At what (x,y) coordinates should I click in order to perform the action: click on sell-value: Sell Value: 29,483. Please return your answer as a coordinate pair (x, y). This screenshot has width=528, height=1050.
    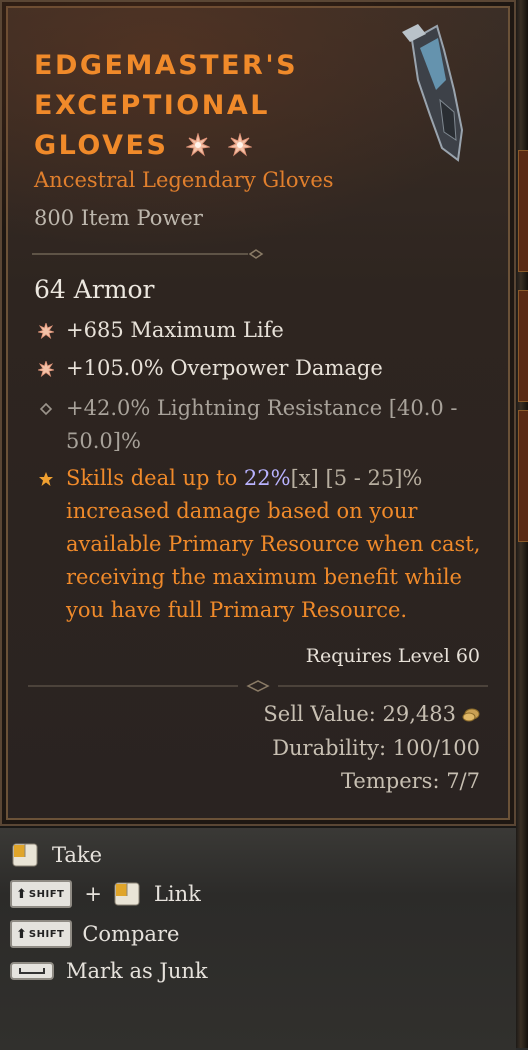
    Looking at the image, I should click on (371, 714).